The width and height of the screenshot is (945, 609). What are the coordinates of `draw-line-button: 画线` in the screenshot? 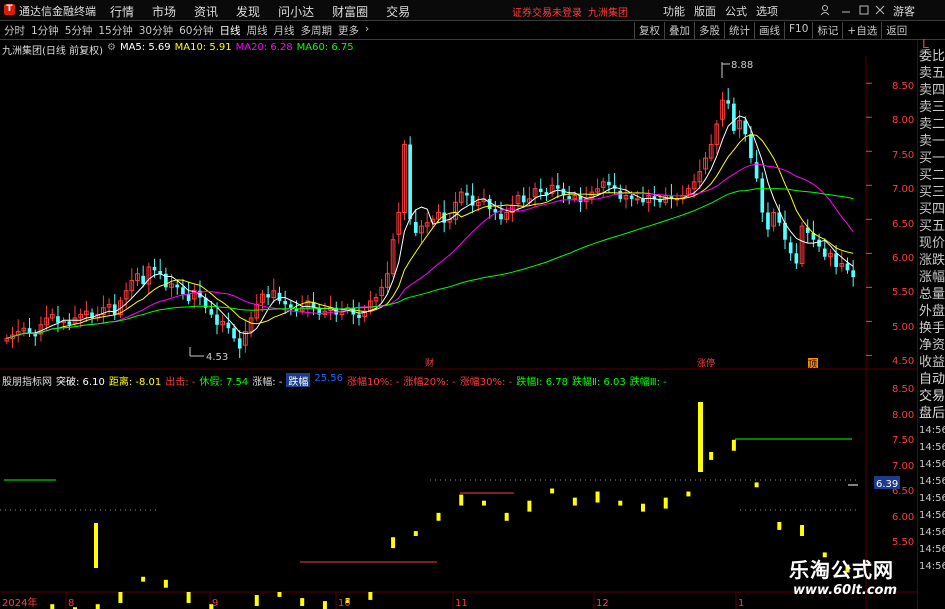 It's located at (769, 30).